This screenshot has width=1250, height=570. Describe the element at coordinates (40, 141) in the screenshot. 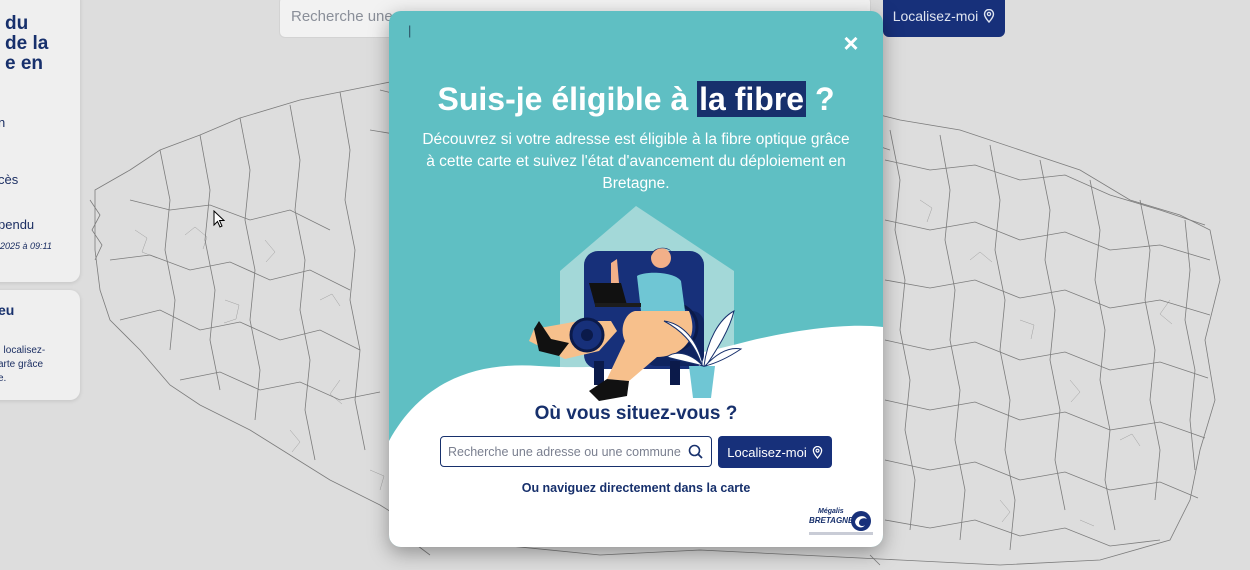

I see `info-panel: du de la e en n cès pendu 2025 à 09:11` at that location.